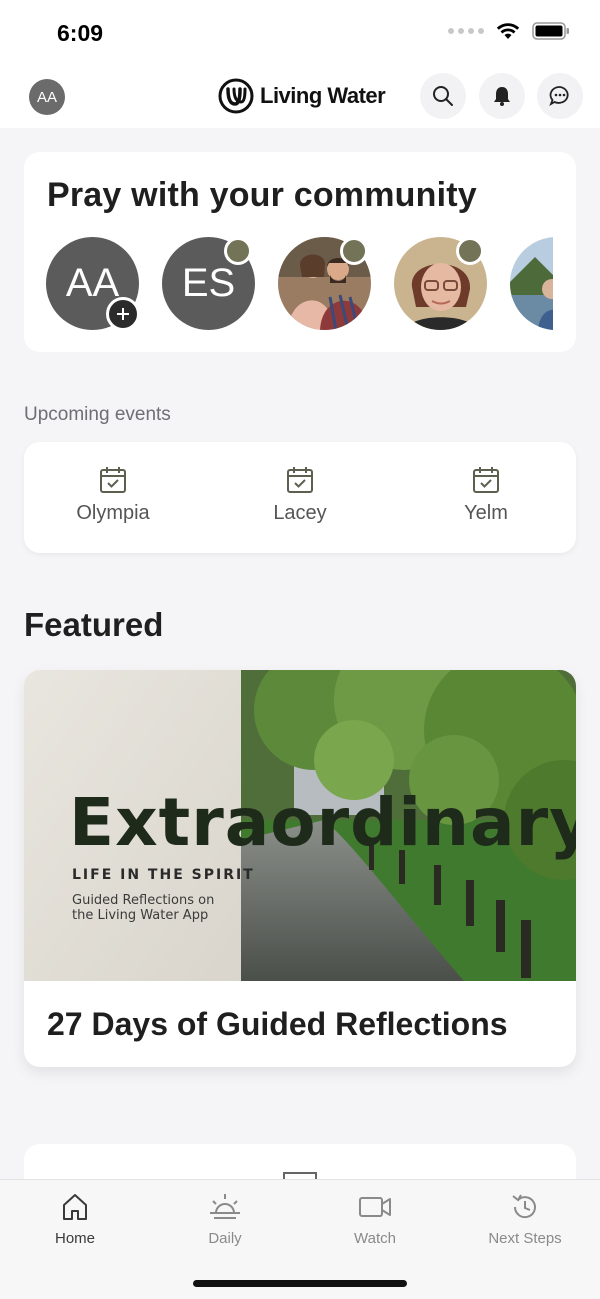 This screenshot has width=600, height=1299. I want to click on history-icon, so click(524, 1206).